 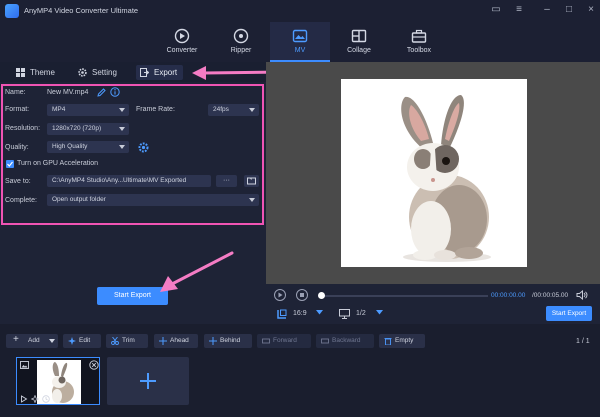 What do you see at coordinates (24, 399) in the screenshot?
I see `play-icon` at bounding box center [24, 399].